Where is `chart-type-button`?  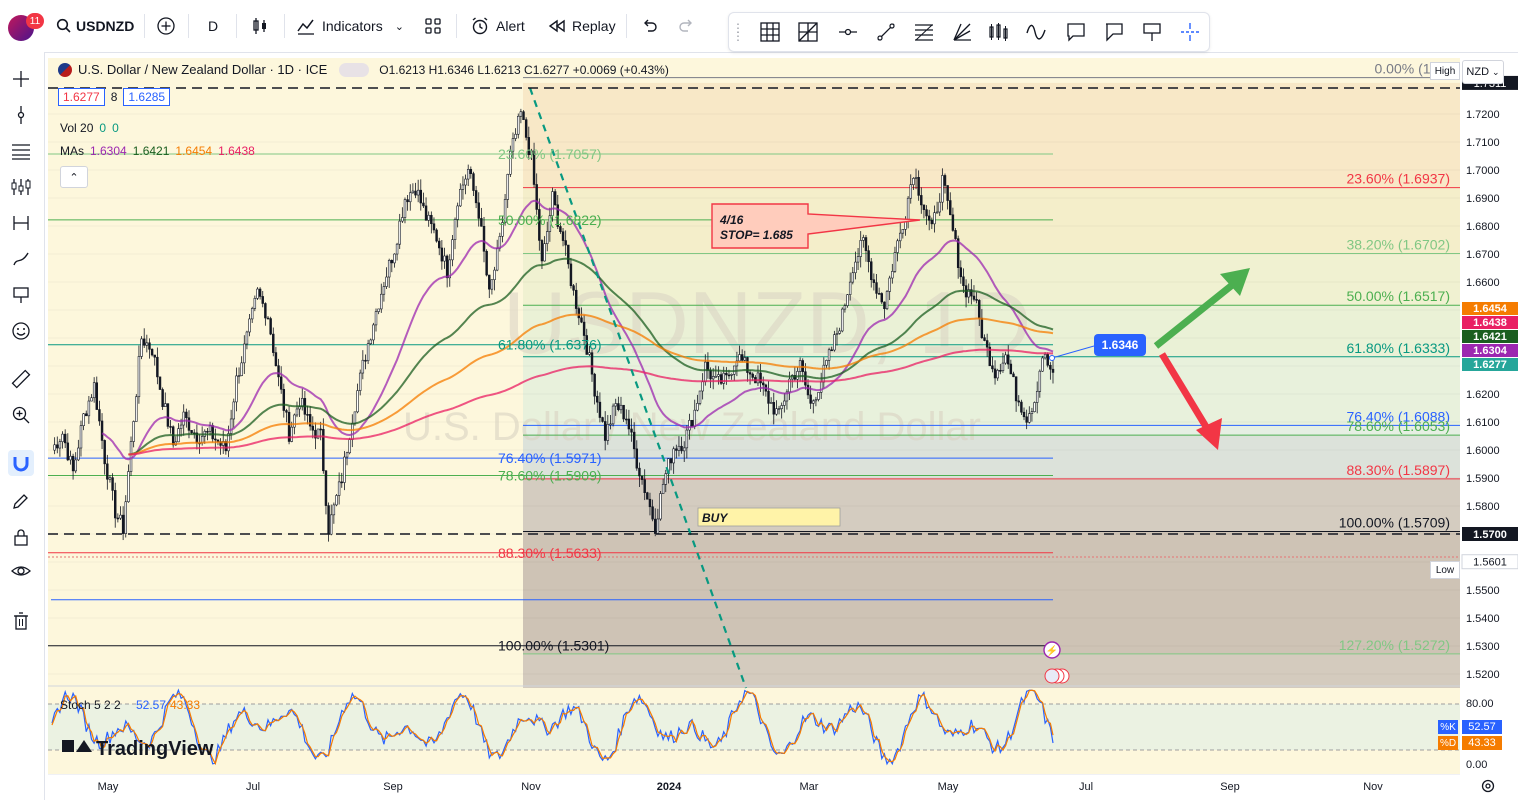 chart-type-button is located at coordinates (260, 26).